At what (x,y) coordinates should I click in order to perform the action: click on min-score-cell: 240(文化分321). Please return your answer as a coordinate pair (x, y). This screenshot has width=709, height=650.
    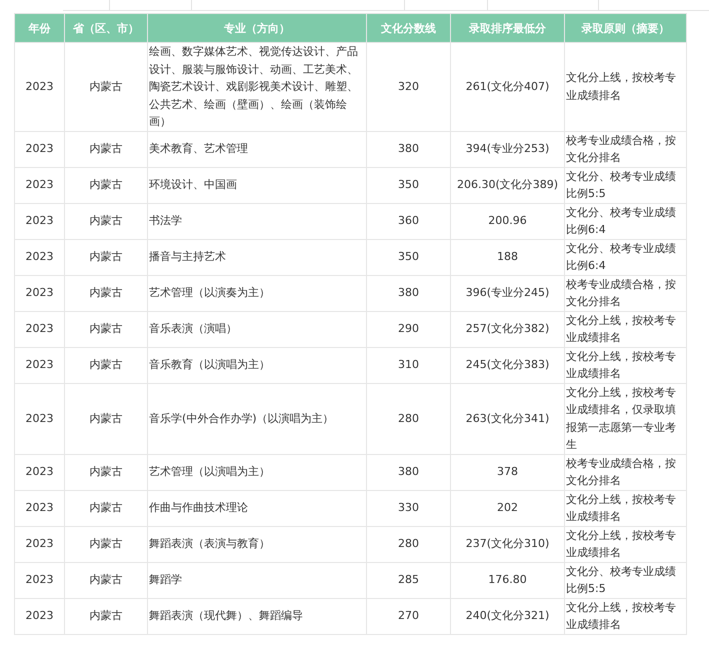
    Looking at the image, I should click on (508, 615).